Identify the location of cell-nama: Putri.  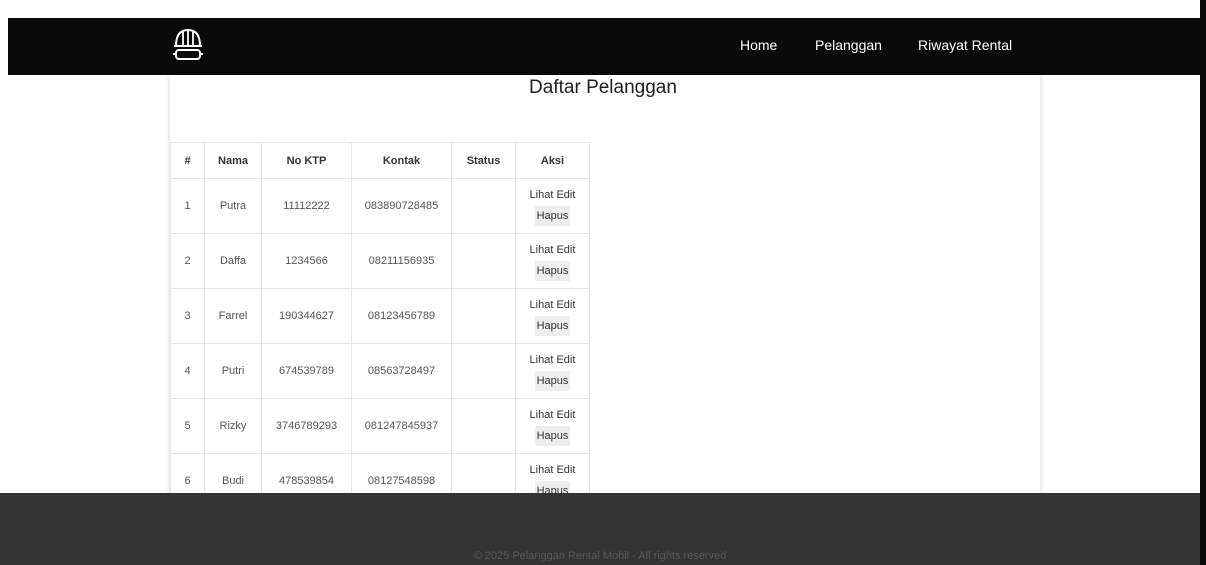
(233, 371).